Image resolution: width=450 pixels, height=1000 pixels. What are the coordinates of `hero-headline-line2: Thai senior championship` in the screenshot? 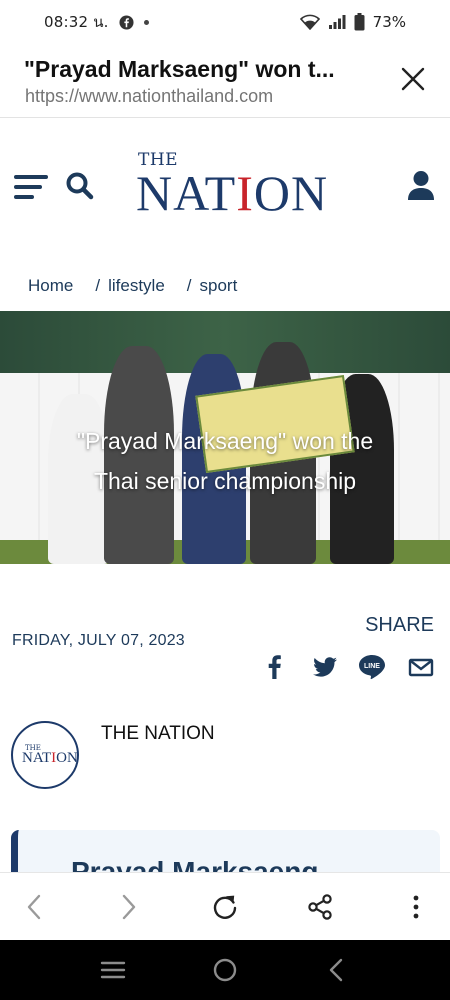 It's located at (225, 481).